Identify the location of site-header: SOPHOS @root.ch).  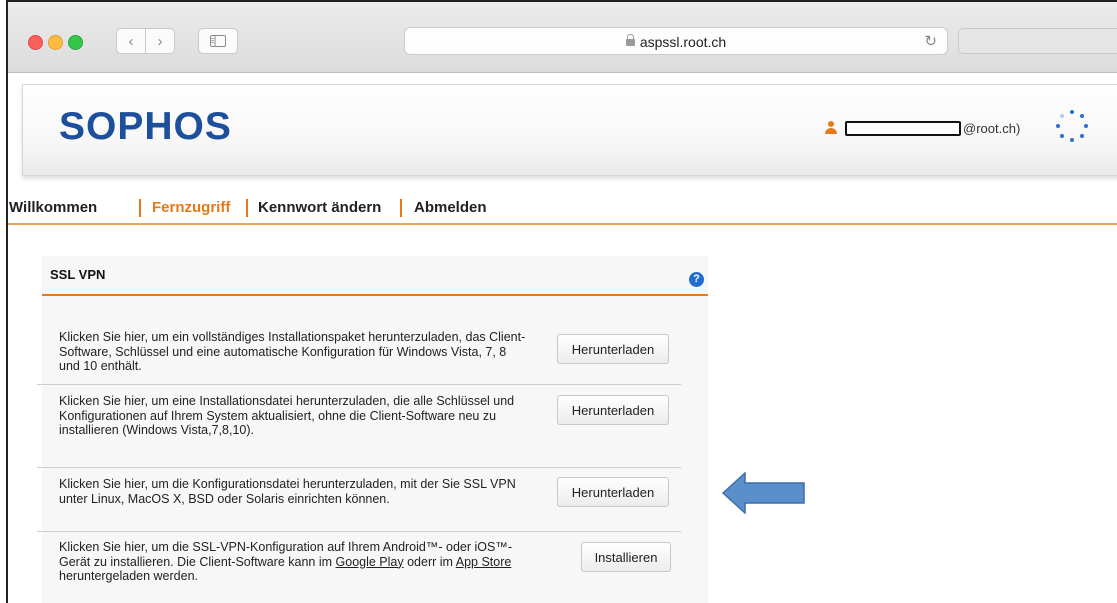
(569, 130).